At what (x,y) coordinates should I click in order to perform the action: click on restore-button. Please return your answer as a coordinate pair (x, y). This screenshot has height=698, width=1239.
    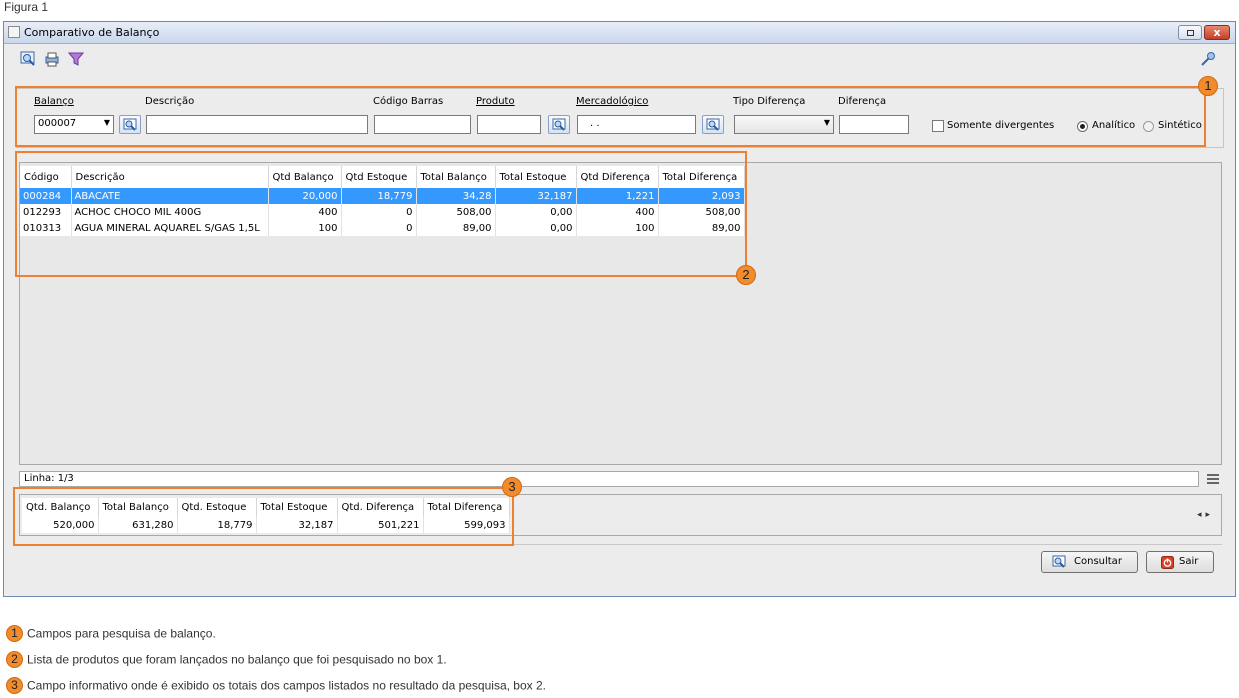
    Looking at the image, I should click on (1190, 32).